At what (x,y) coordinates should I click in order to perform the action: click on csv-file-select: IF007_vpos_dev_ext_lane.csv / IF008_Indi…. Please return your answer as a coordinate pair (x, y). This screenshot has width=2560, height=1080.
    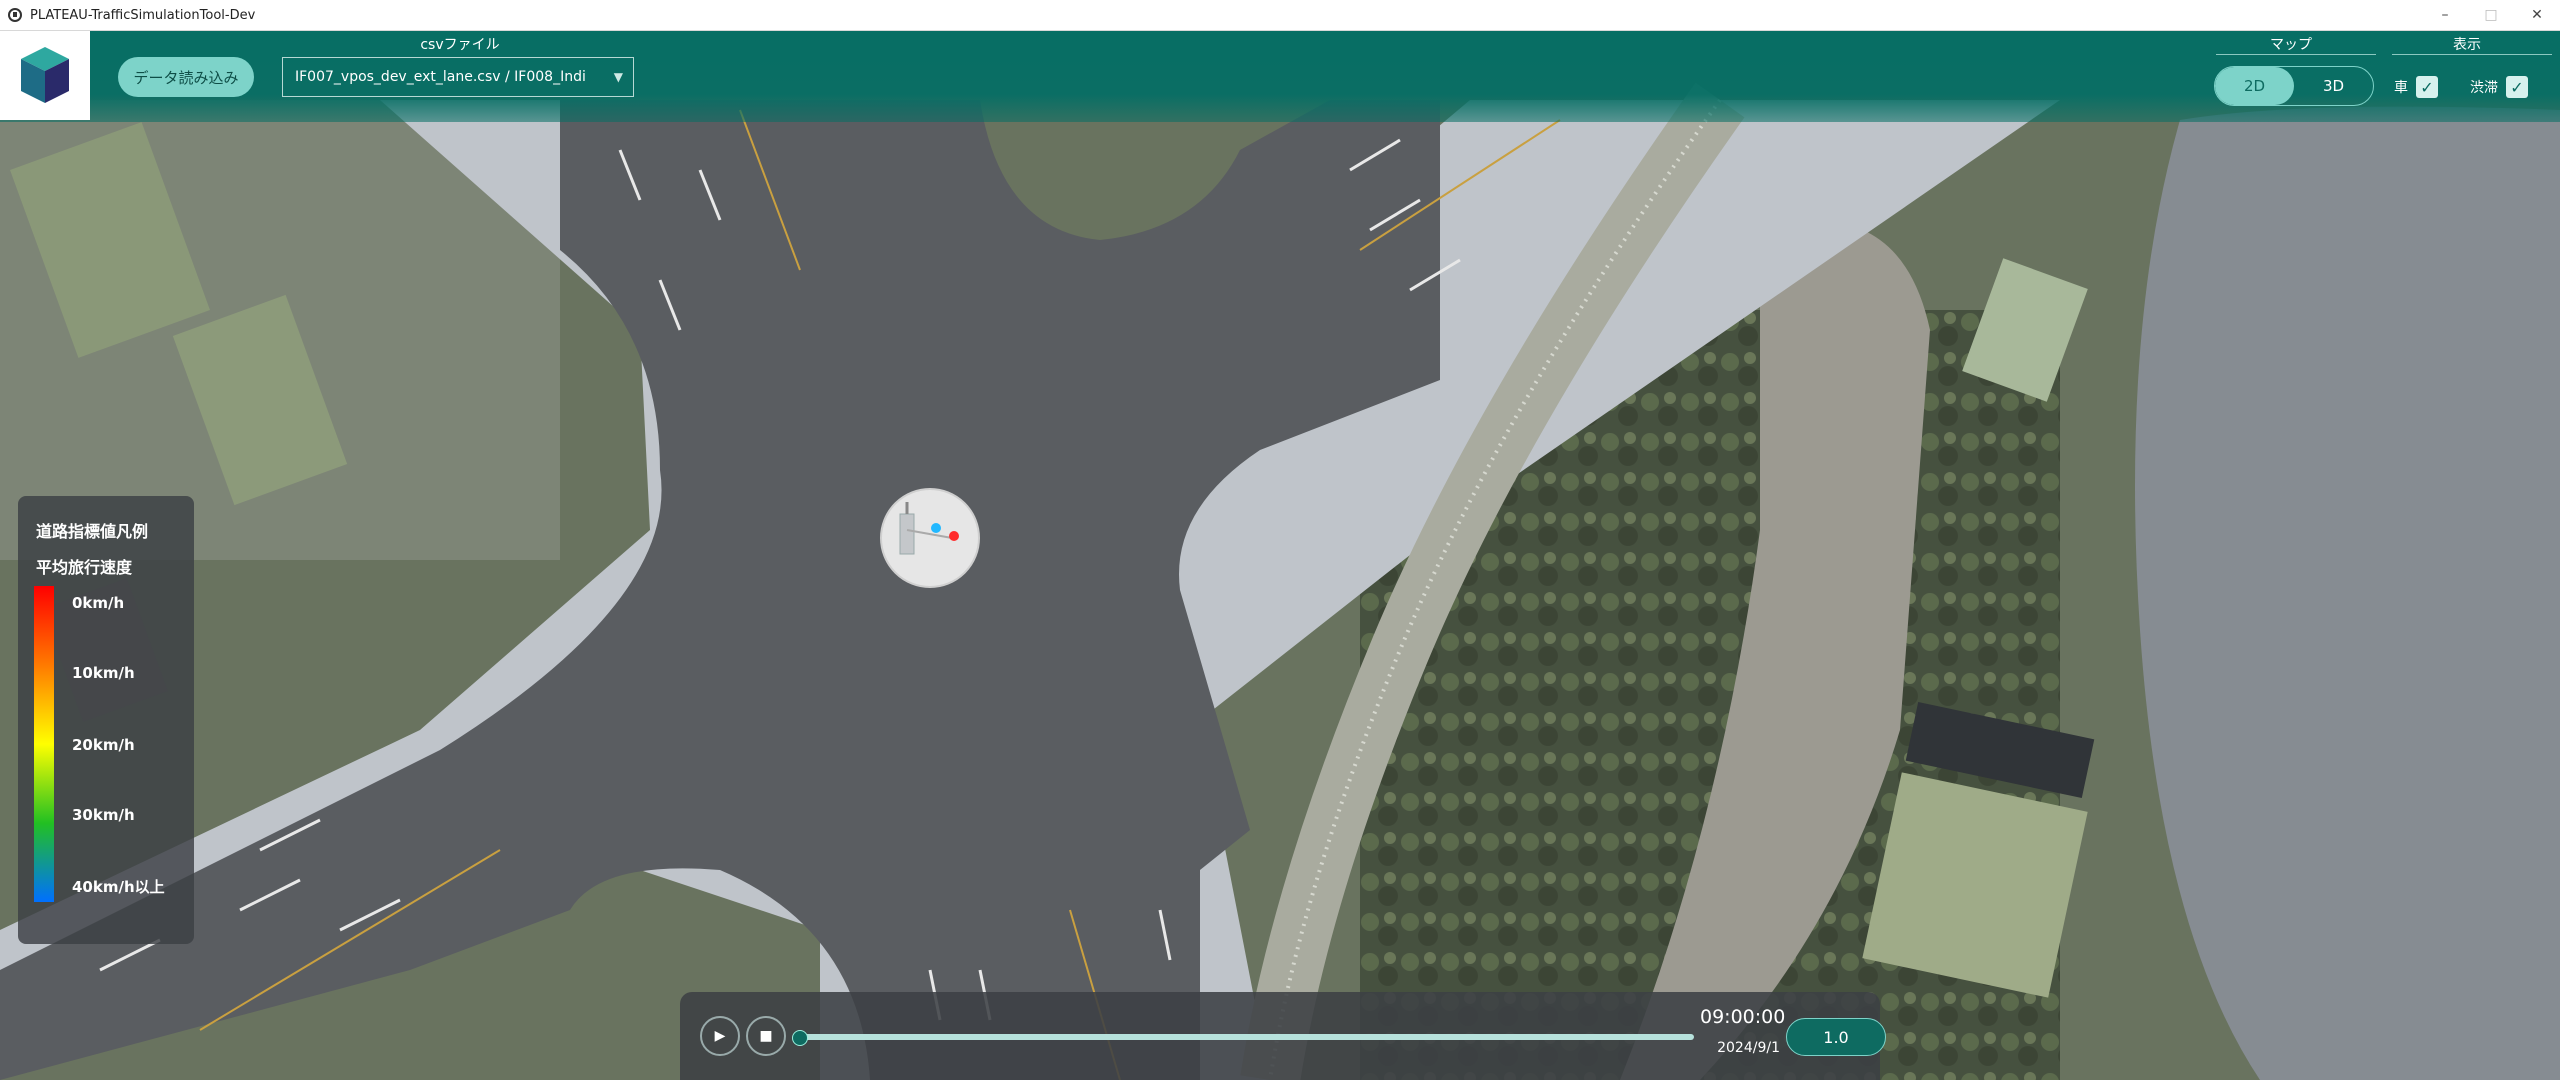
    Looking at the image, I should click on (458, 77).